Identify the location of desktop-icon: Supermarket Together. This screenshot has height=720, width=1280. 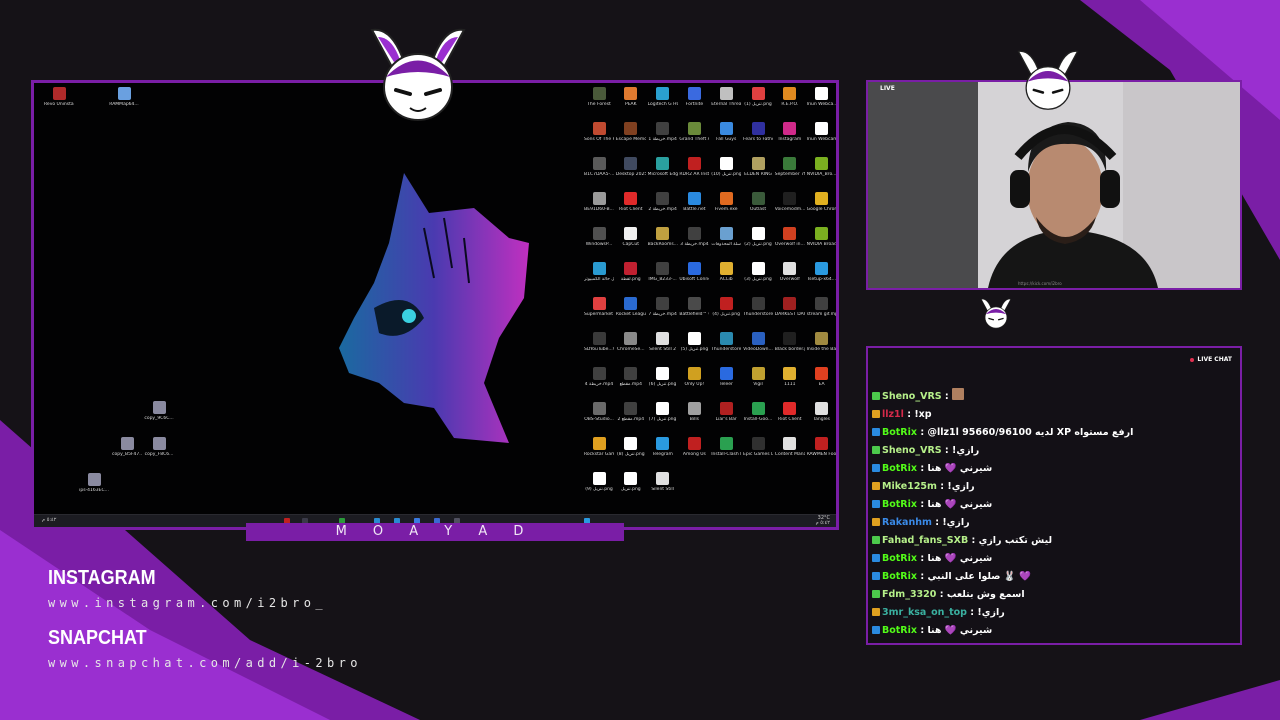
(599, 307).